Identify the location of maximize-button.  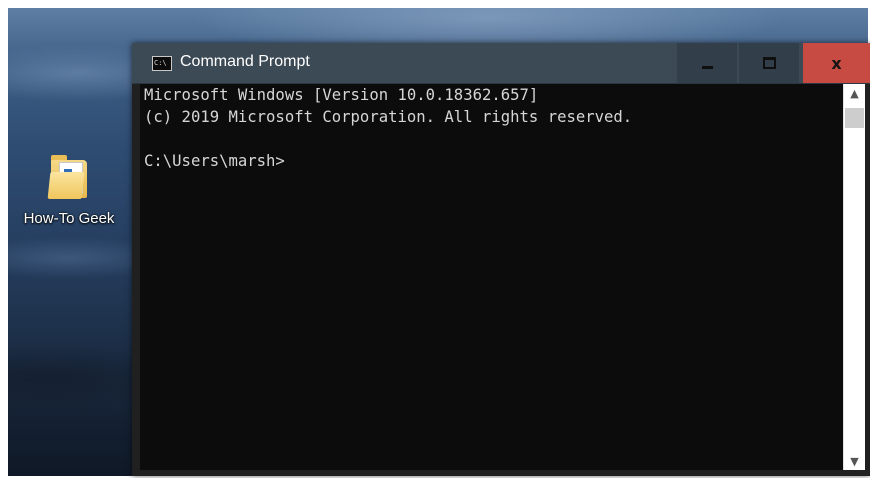
(769, 63).